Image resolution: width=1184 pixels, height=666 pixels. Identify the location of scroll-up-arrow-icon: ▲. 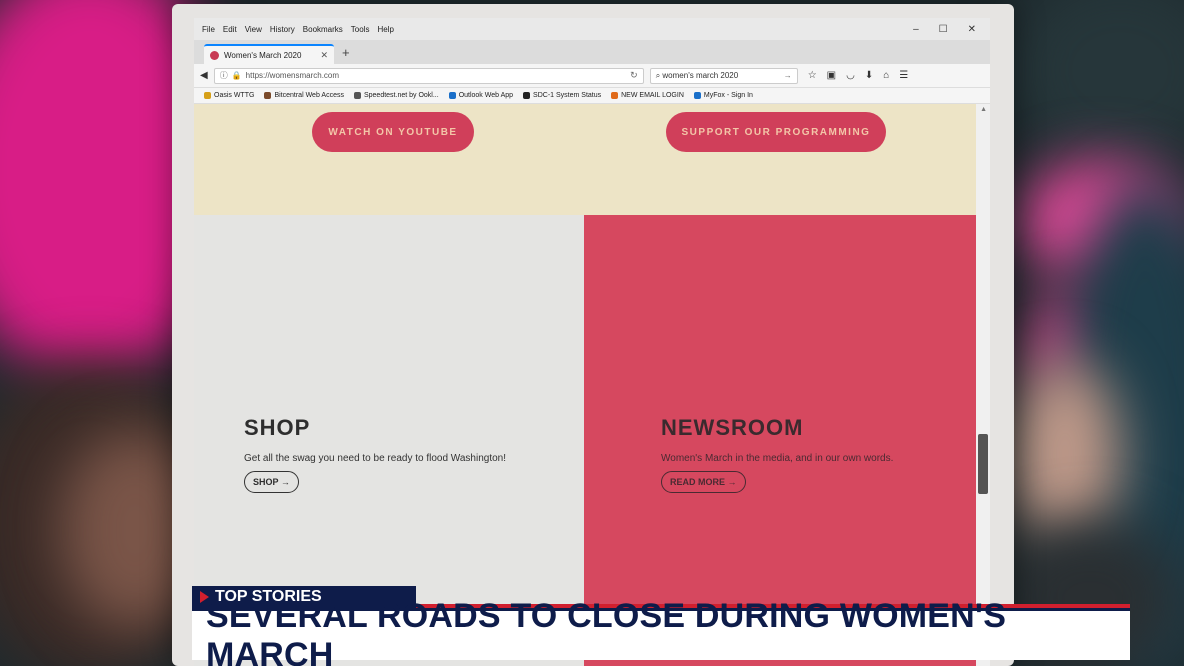
(983, 109).